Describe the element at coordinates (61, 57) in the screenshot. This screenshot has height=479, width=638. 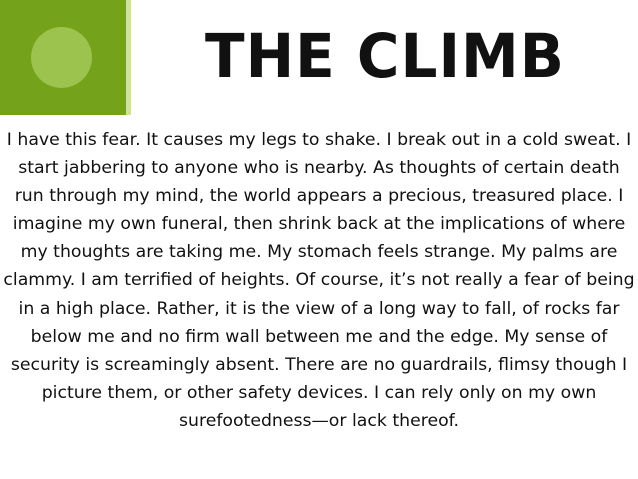
I see `accent-circle` at that location.